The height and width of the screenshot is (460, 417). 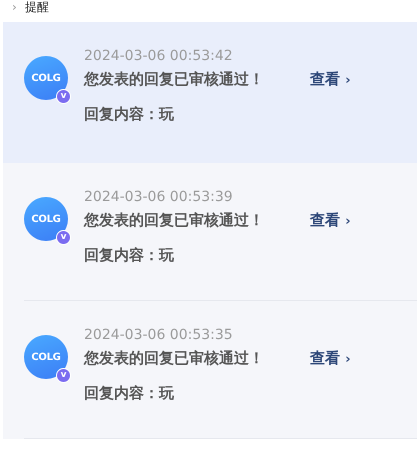 What do you see at coordinates (159, 56) in the screenshot?
I see `timestamp: 2024-03-06 00:53:42` at bounding box center [159, 56].